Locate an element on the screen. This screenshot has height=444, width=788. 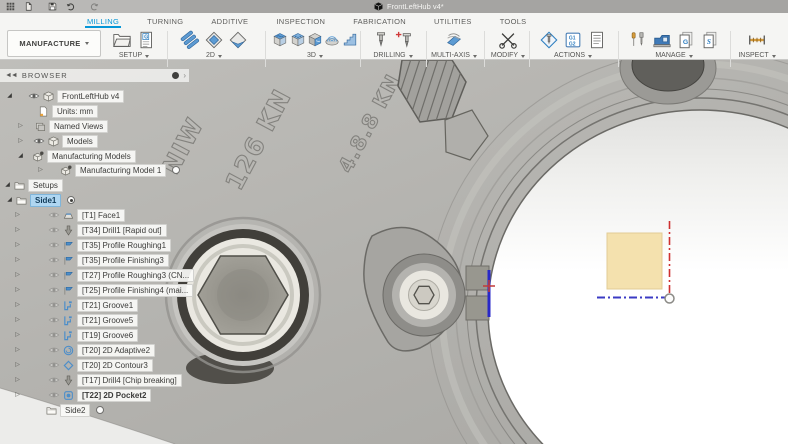
adaptive-2d-icon is located at coordinates (190, 40).